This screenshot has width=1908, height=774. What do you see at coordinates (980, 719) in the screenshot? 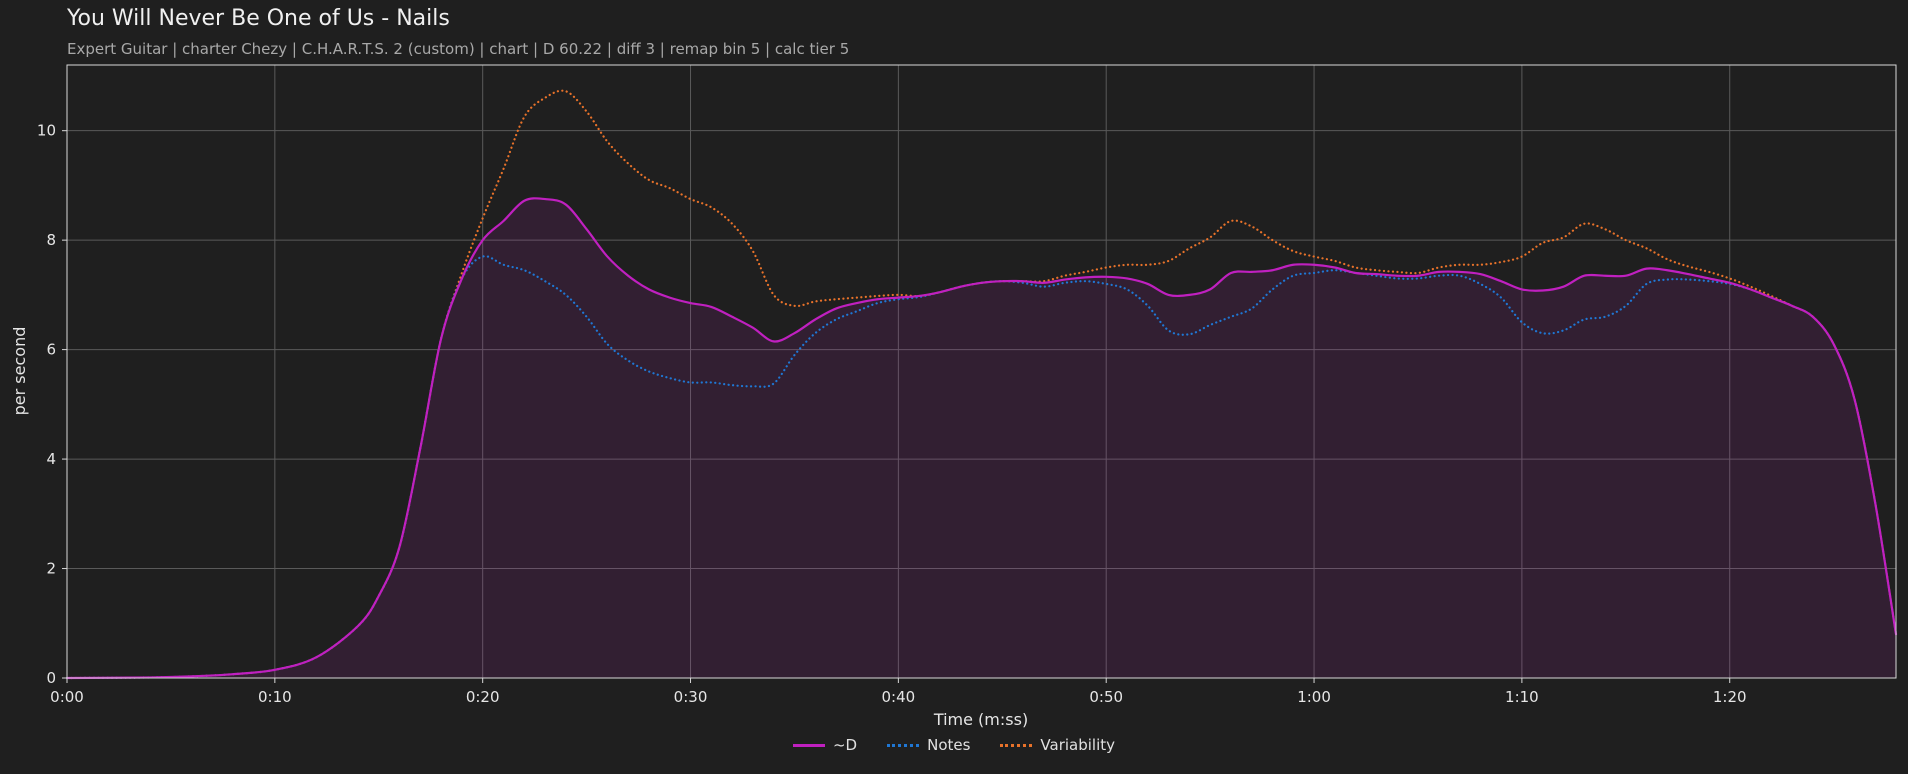
I see `x-axis-label: Time (m:ss)` at bounding box center [980, 719].